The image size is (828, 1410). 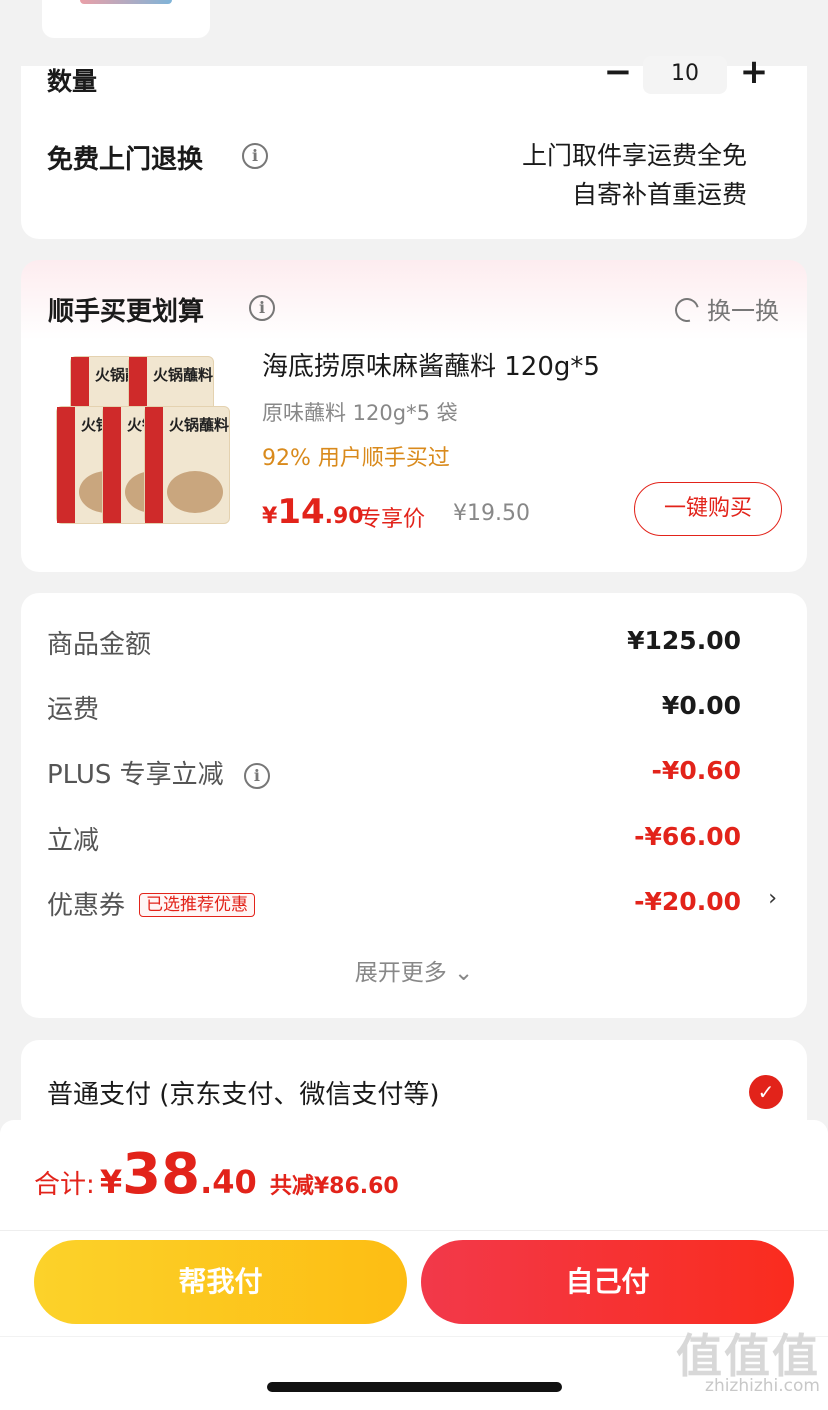 What do you see at coordinates (687, 901) in the screenshot?
I see `coupon-value: -¥20.00` at bounding box center [687, 901].